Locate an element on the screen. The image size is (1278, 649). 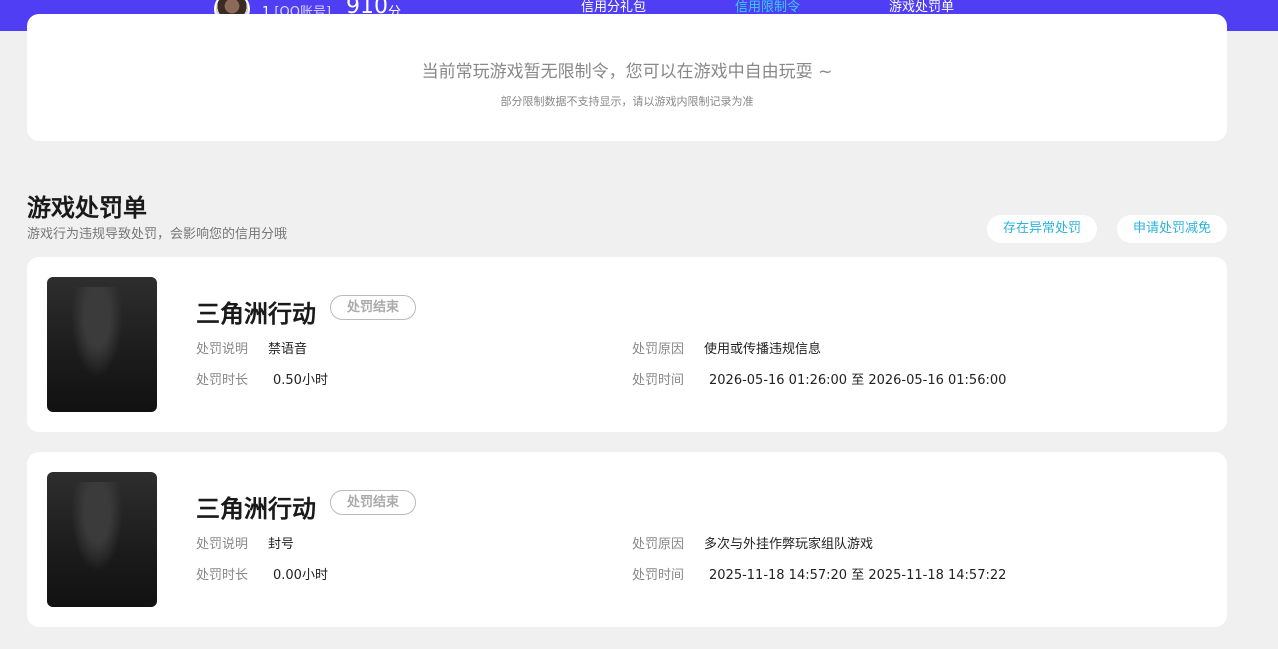
desc-value: 封号 is located at coordinates (281, 544).